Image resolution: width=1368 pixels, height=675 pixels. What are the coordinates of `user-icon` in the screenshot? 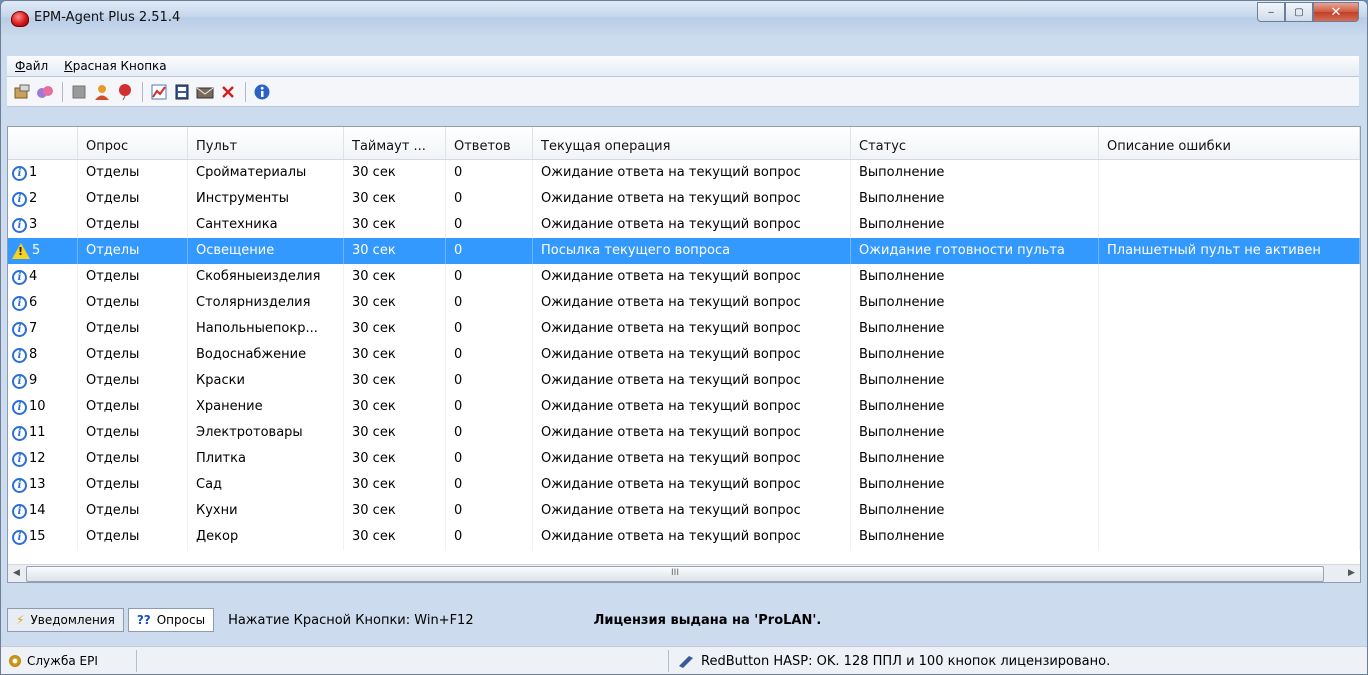 It's located at (102, 92).